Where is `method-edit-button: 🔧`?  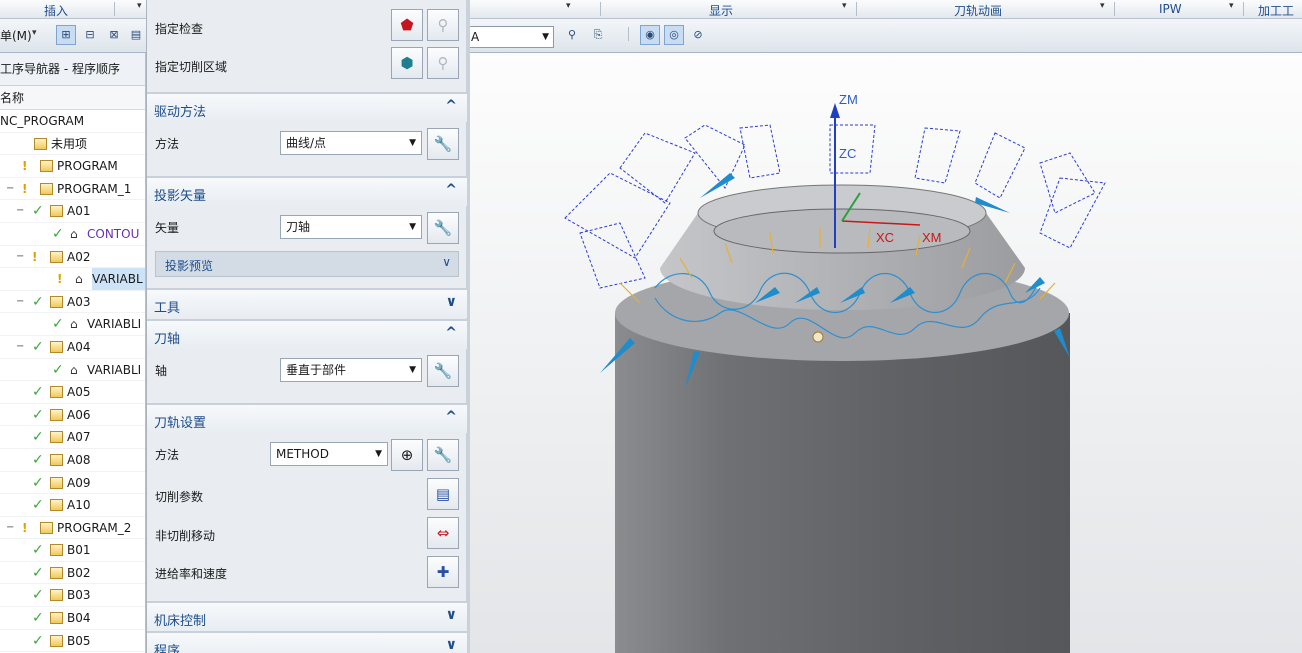 method-edit-button: 🔧 is located at coordinates (443, 455).